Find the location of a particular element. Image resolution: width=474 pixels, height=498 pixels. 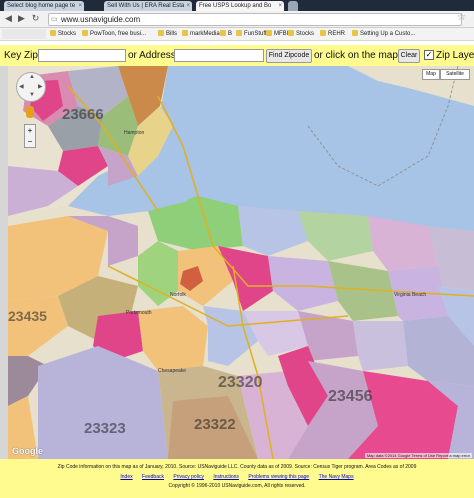

pan-up-icon: ▲ is located at coordinates (32, 77).